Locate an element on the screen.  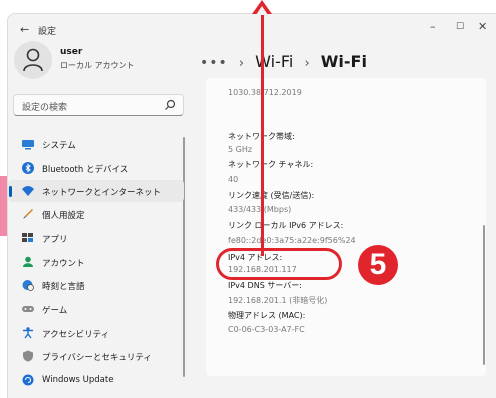
sidebar-item-label: プライバシーとセキュリティ is located at coordinates (97, 358).